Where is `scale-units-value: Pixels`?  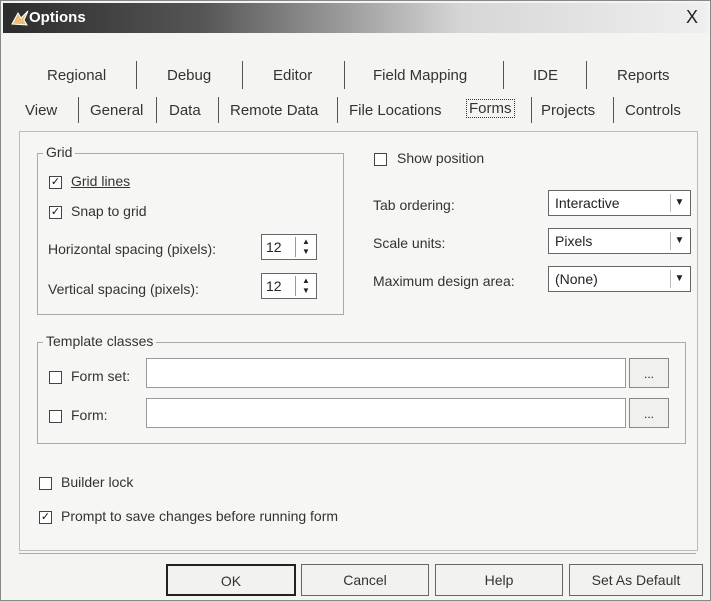 scale-units-value: Pixels is located at coordinates (574, 241).